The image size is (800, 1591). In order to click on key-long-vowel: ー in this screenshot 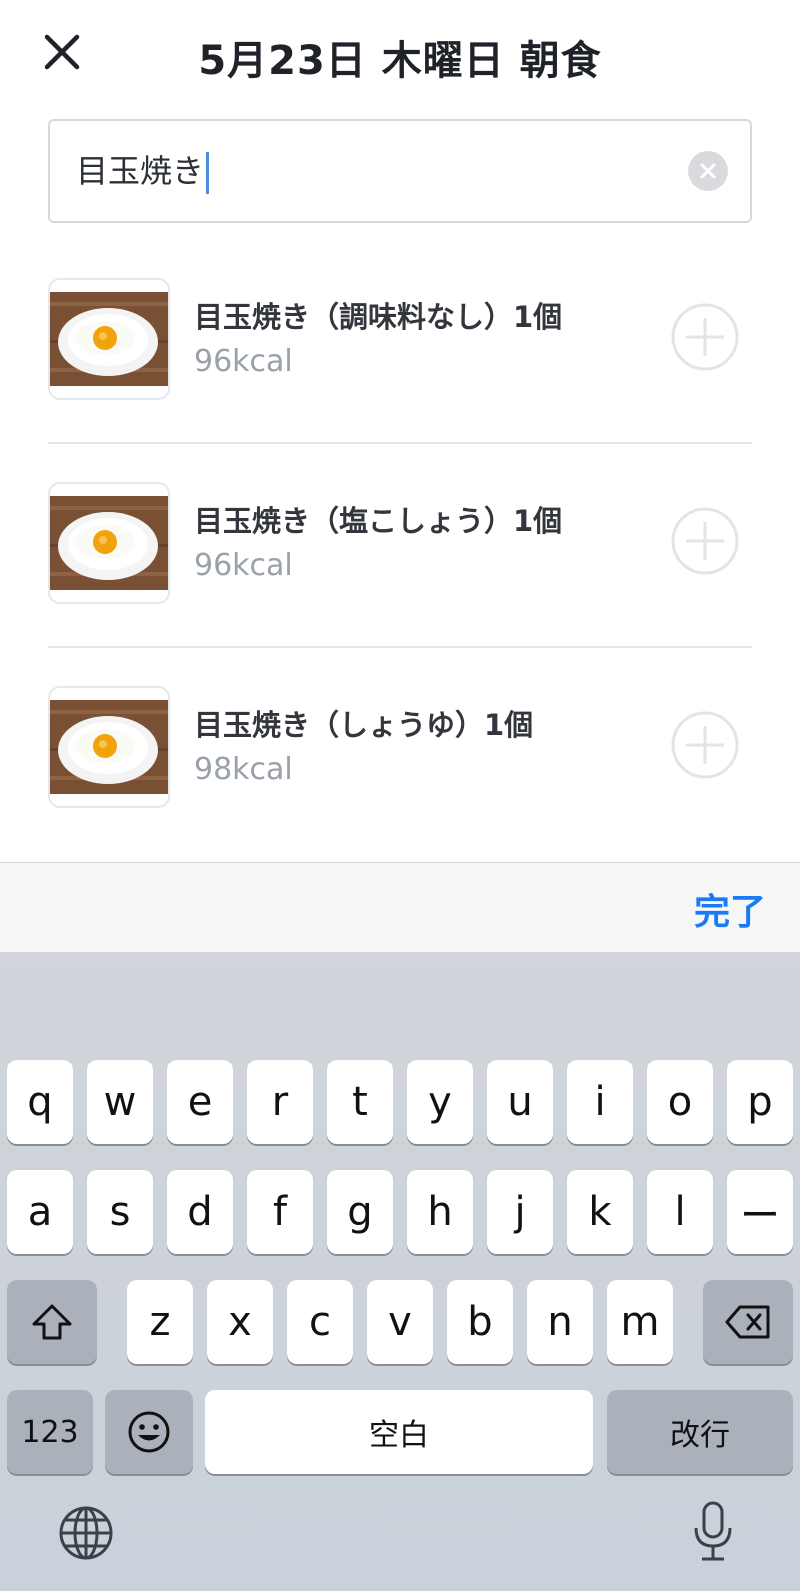, I will do `click(760, 1212)`.